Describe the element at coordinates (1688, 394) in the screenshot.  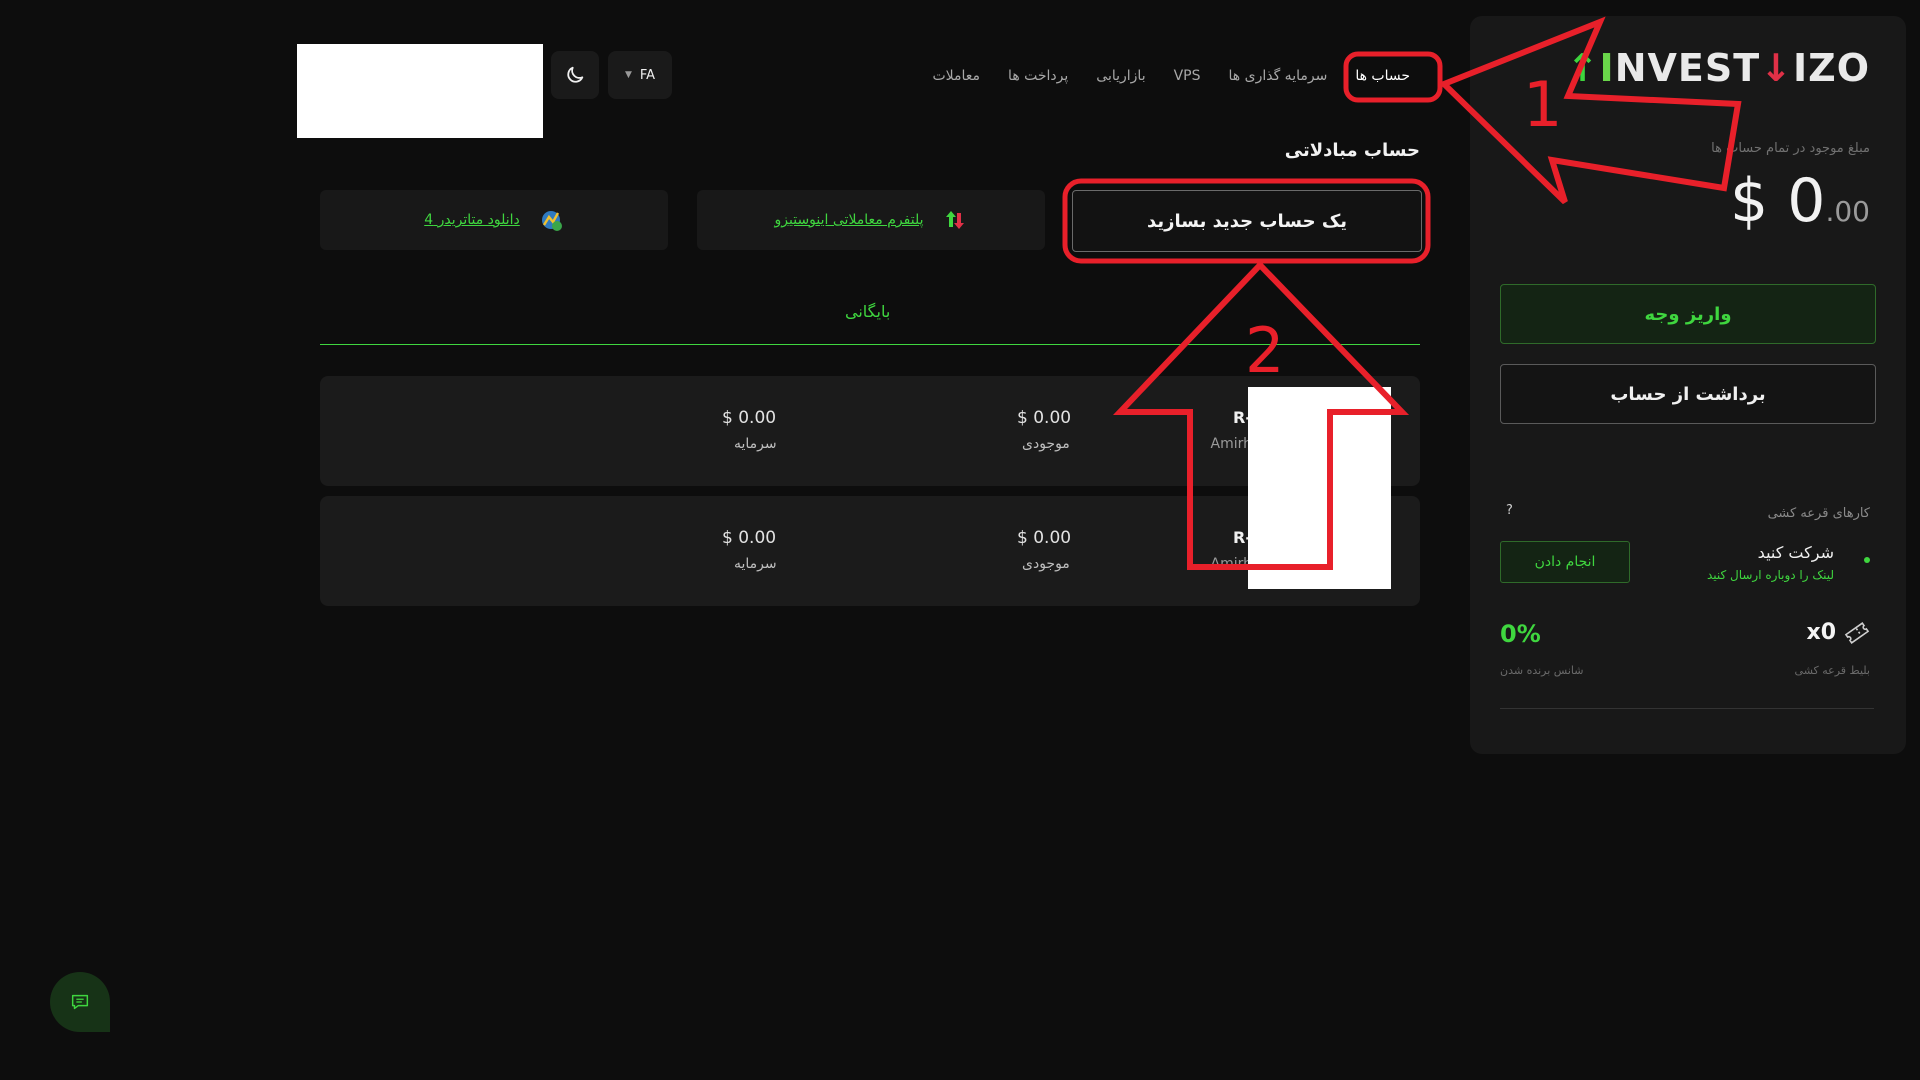
I see `withdraw-button: برداشت از حساب` at that location.